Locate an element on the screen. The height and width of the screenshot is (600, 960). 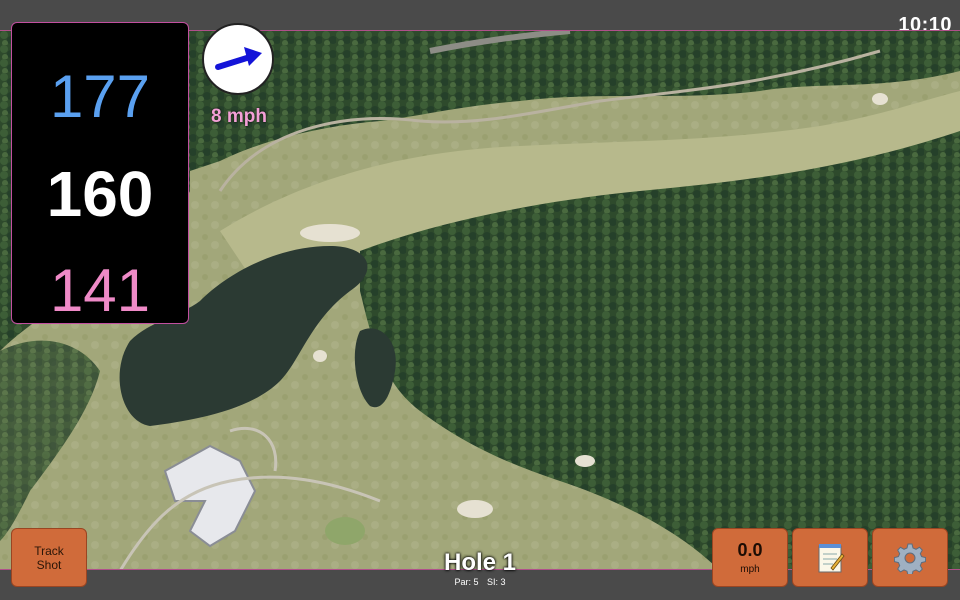
wind-indicator is located at coordinates (238, 59).